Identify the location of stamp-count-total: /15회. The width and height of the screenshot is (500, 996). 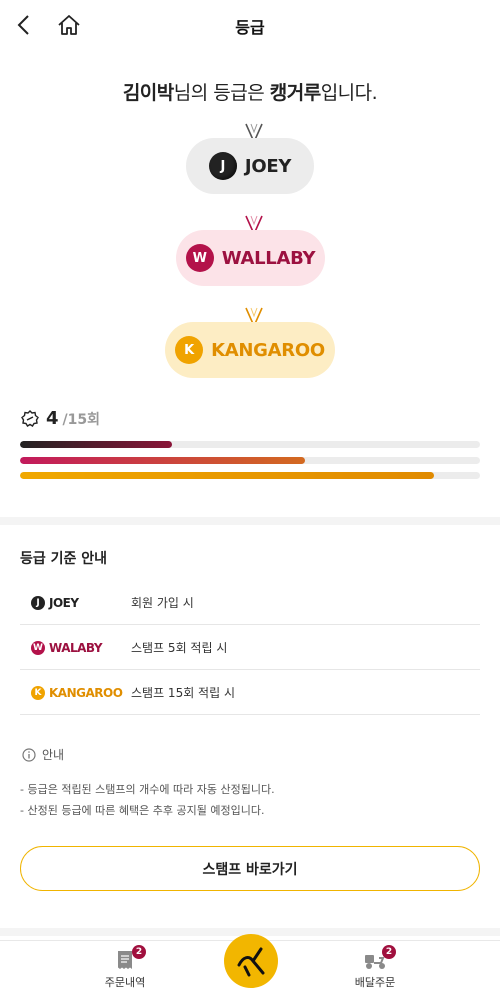
(81, 419).